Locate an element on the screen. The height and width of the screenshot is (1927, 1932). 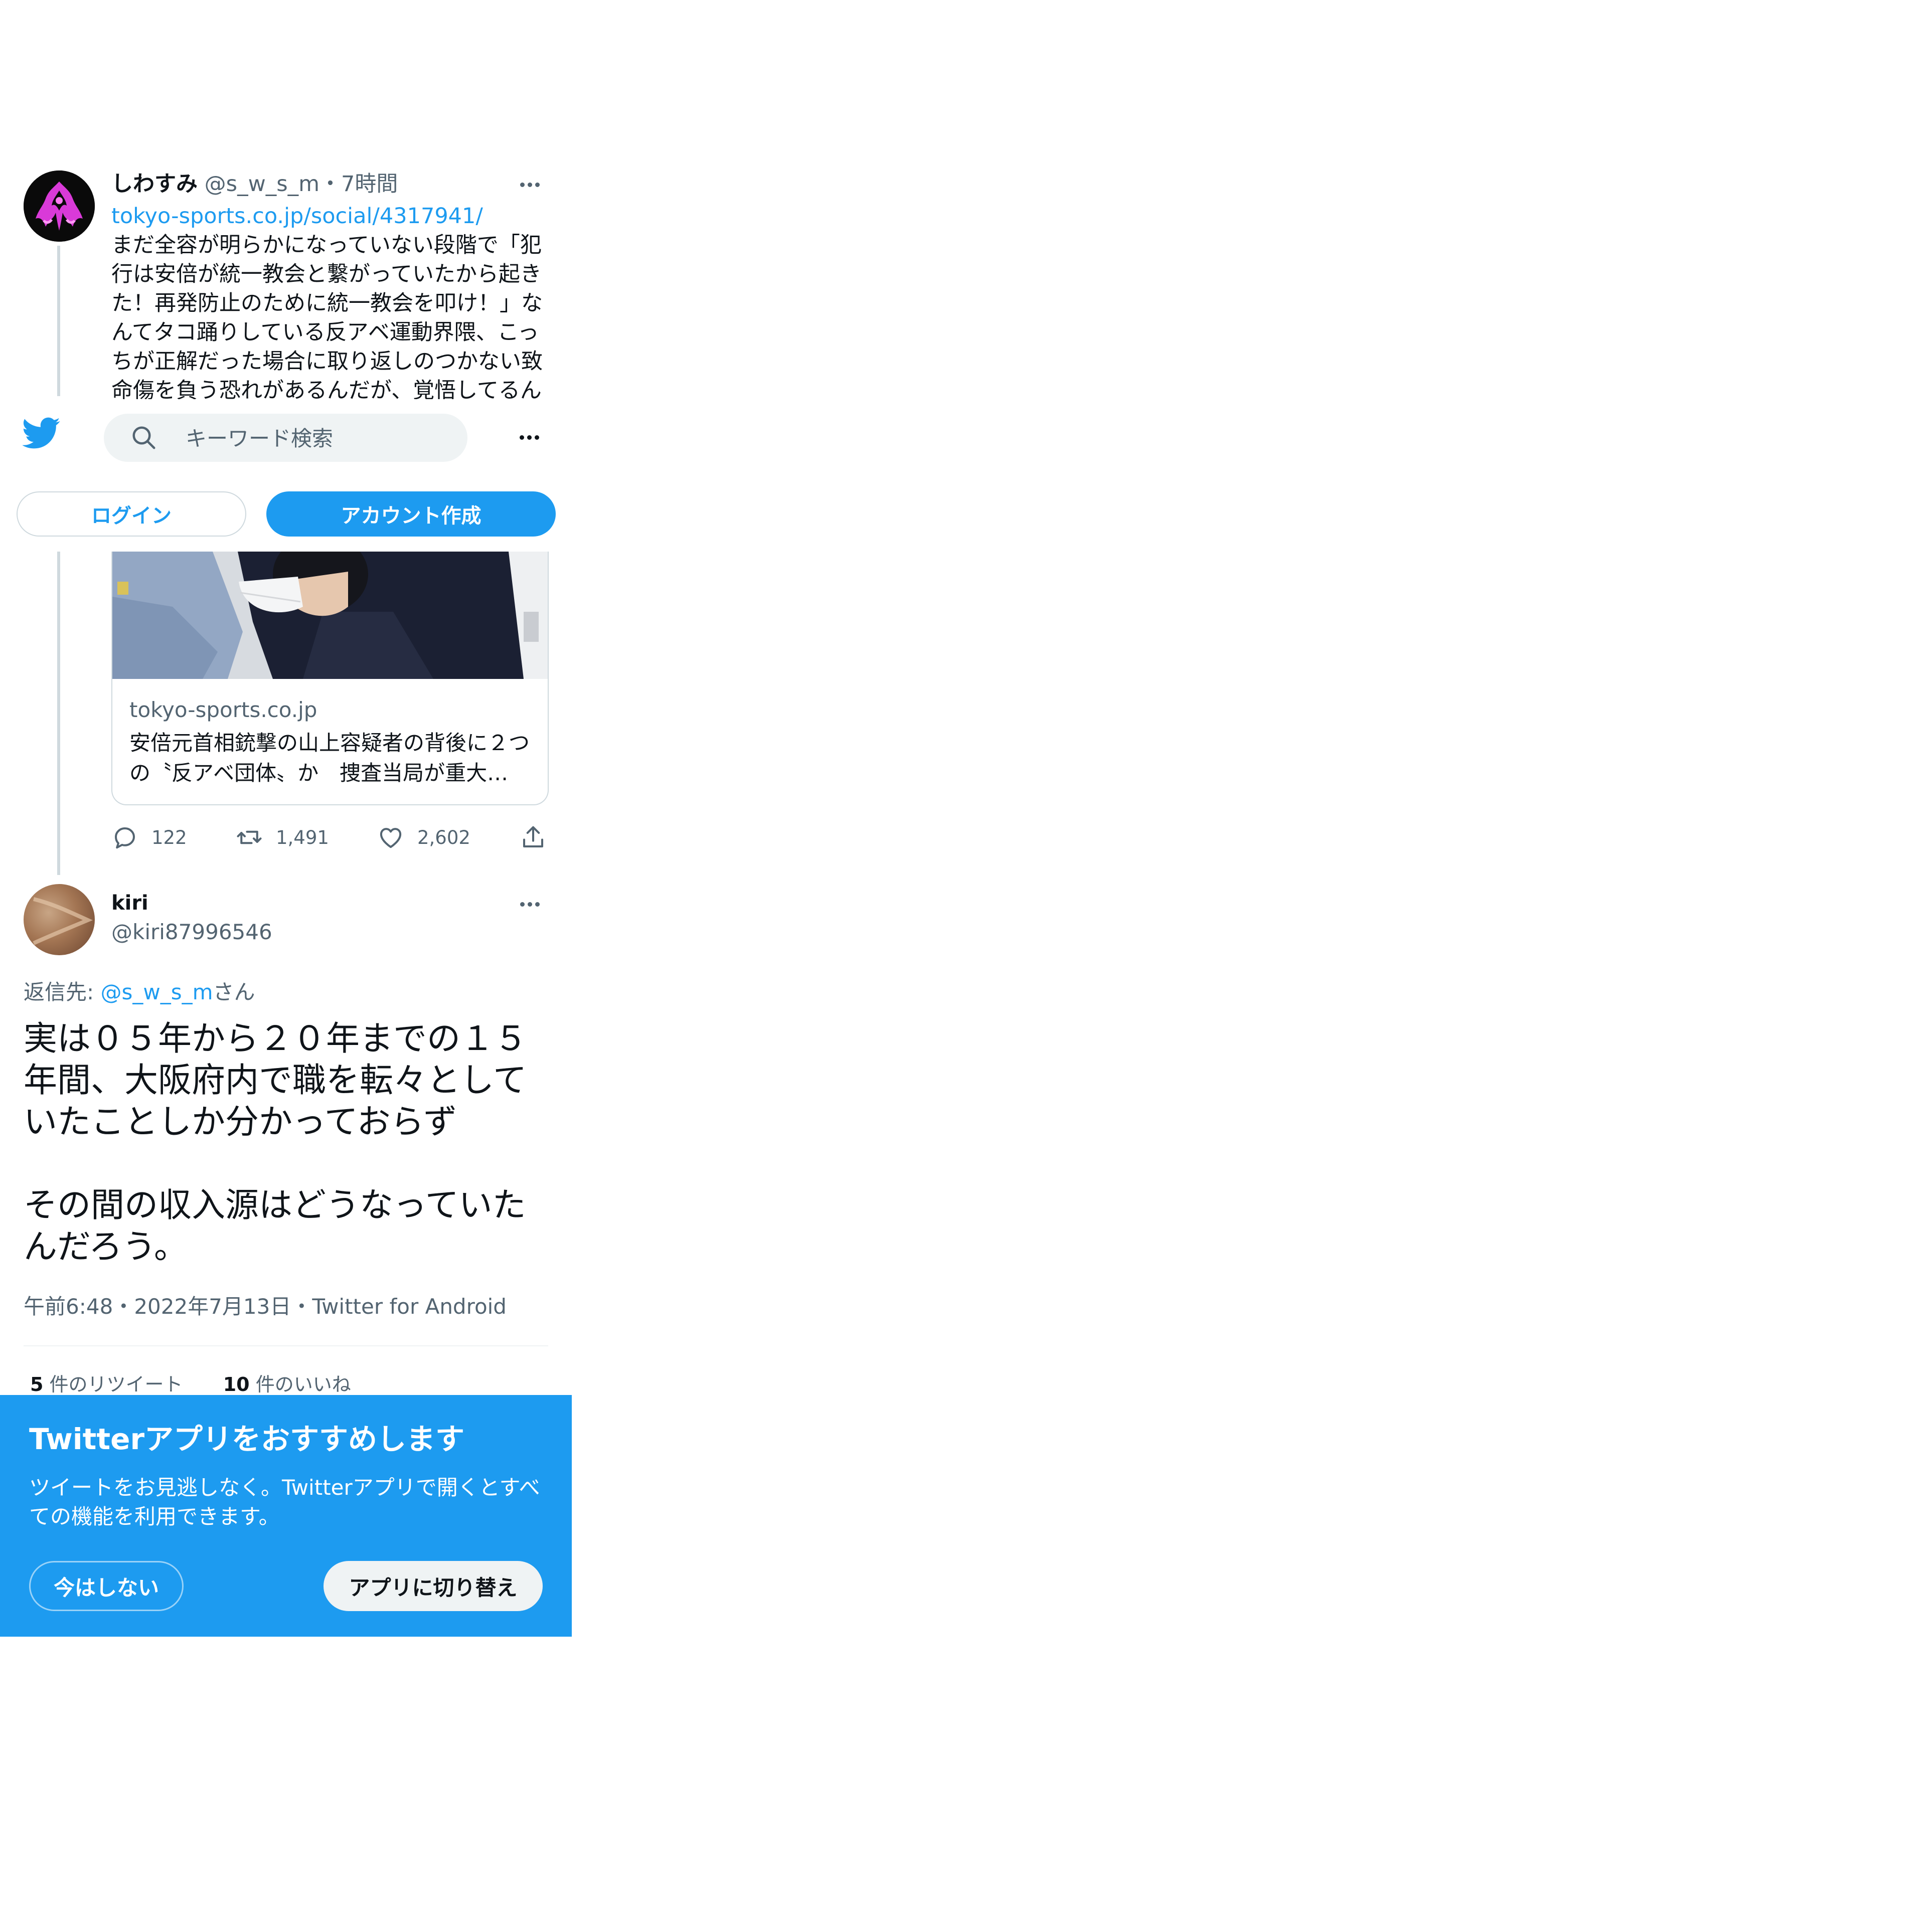
search-input is located at coordinates (316, 438).